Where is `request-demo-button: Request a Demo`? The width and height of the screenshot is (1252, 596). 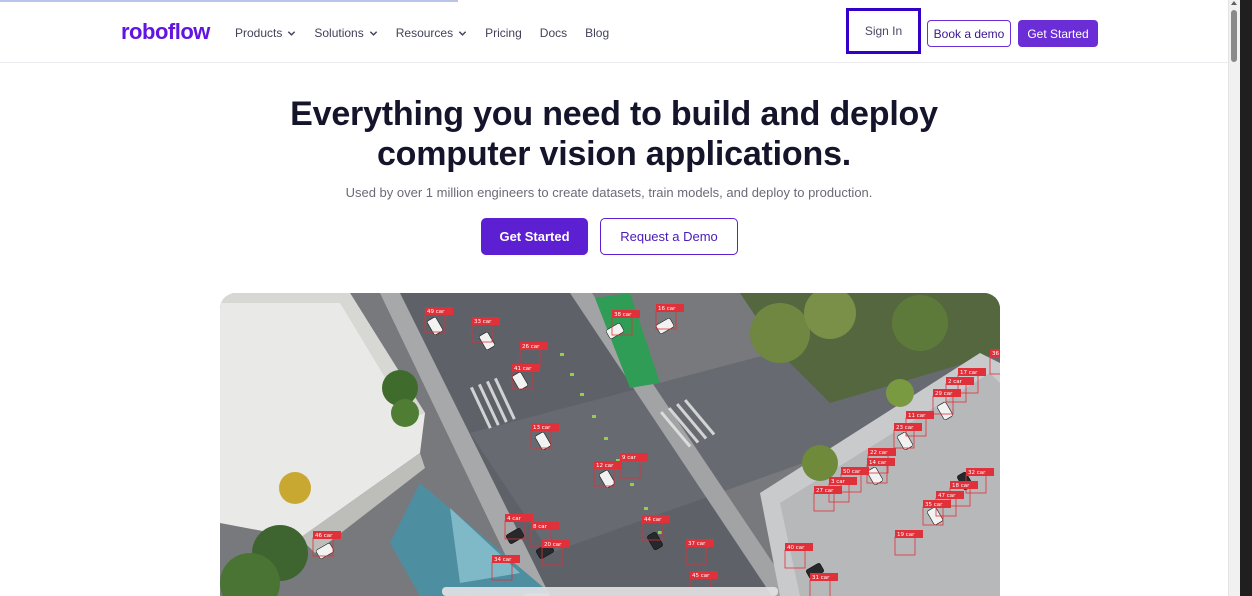
request-demo-button: Request a Demo is located at coordinates (669, 236).